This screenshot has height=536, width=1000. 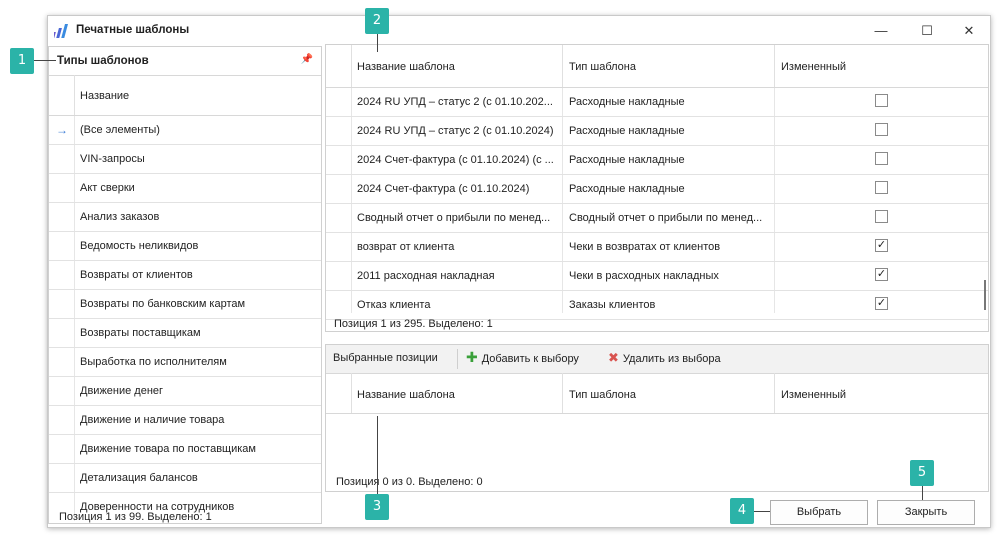 I want to click on template-types-header: Типы шаблонов 📌, so click(x=185, y=61).